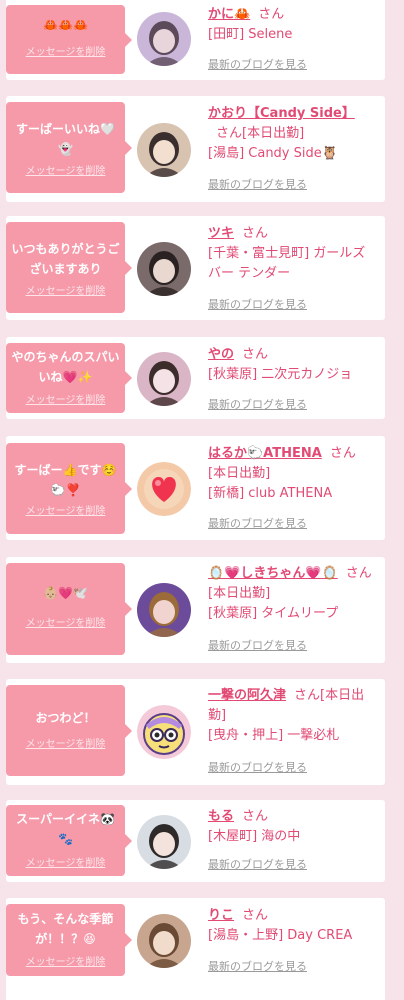 This screenshot has width=404, height=1000. I want to click on shop-name: [木屋町] 海の中, so click(254, 836).